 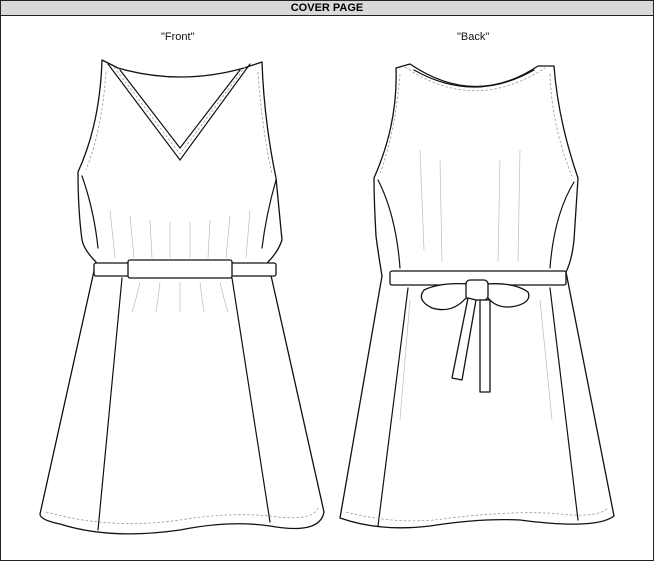 I want to click on bow-knot, so click(x=477, y=290).